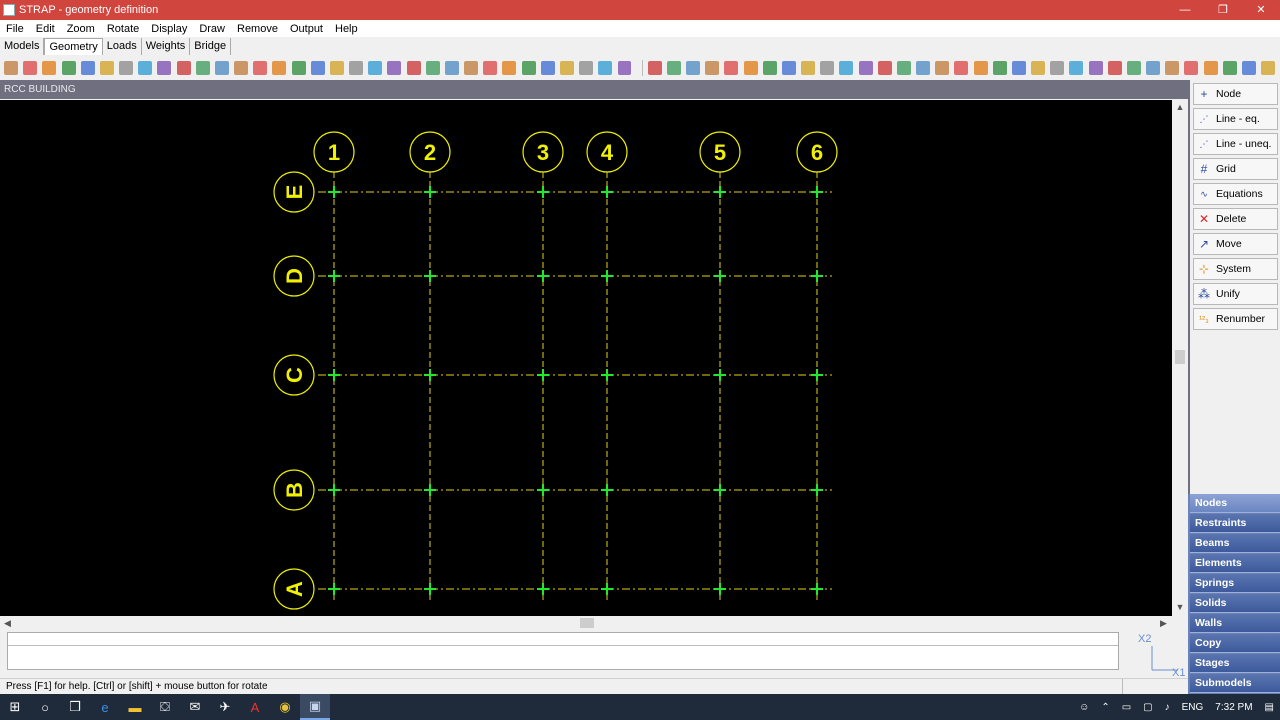 The image size is (1280, 720). What do you see at coordinates (45, 707) in the screenshot?
I see `search-icon: ○` at bounding box center [45, 707].